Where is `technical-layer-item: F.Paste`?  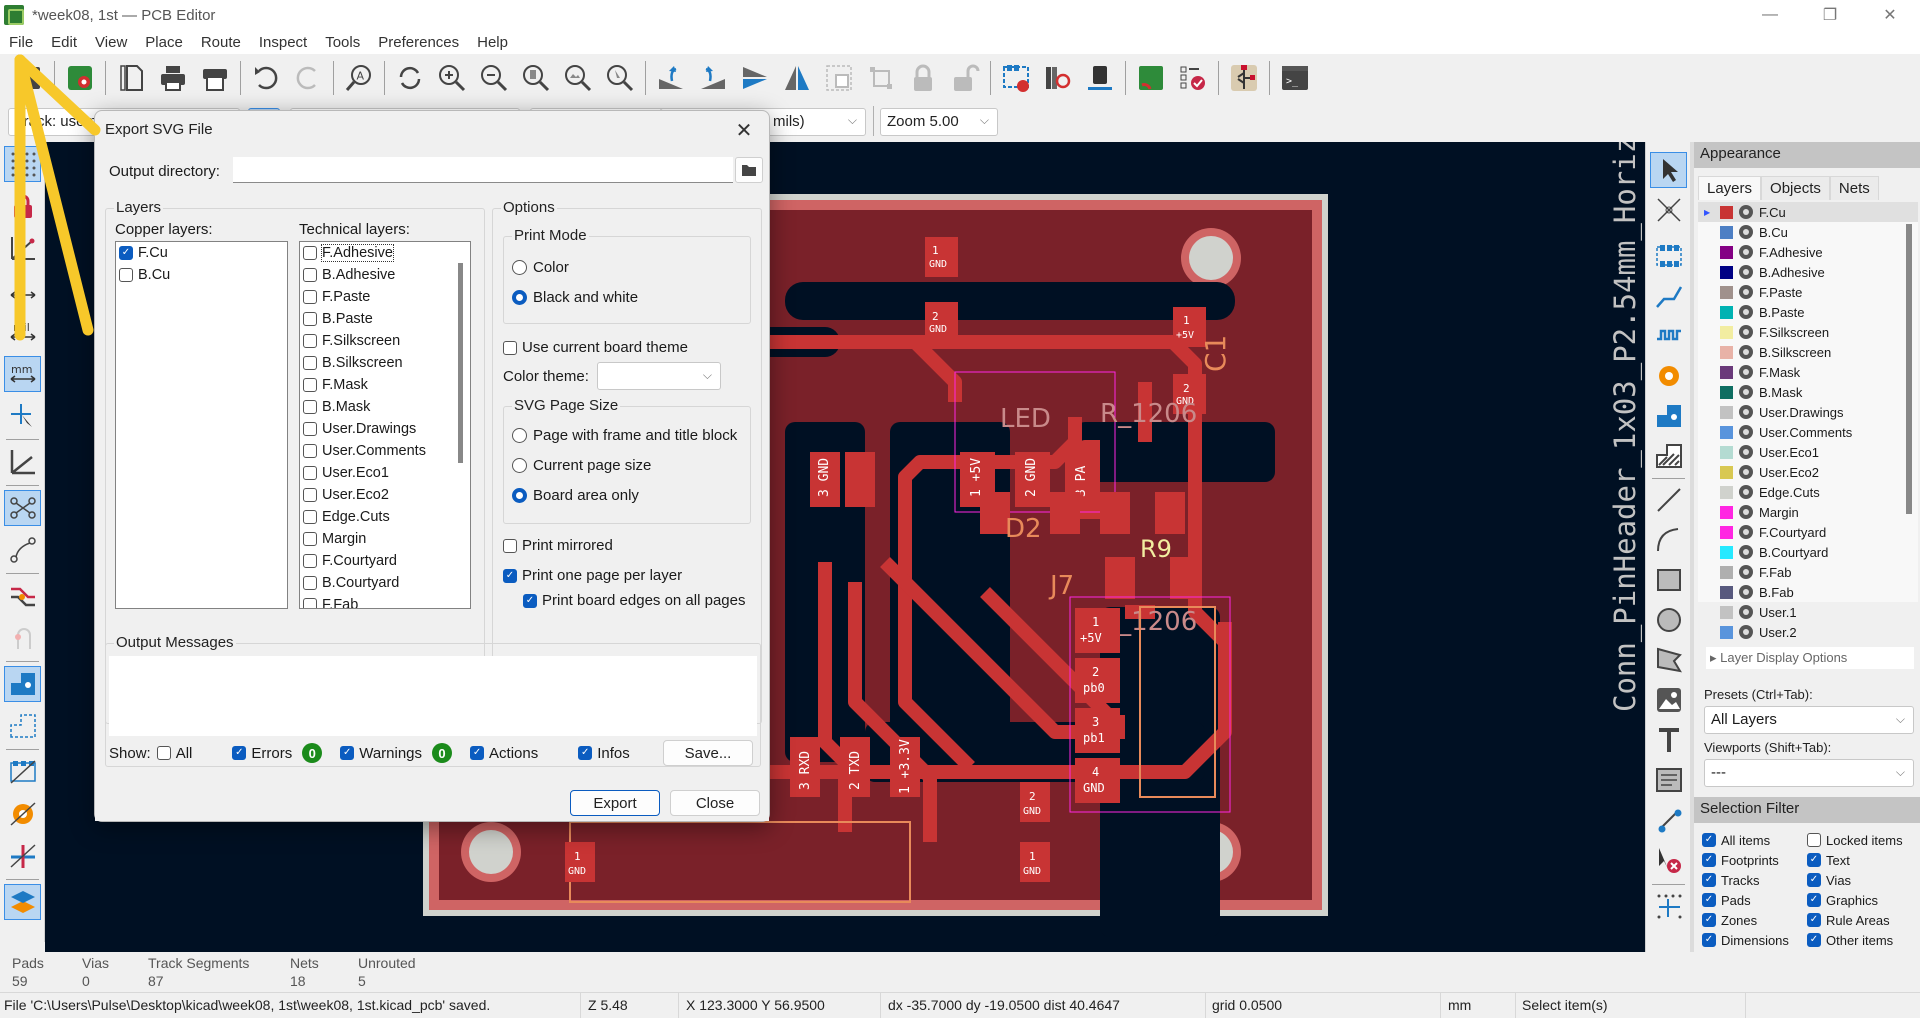 technical-layer-item: F.Paste is located at coordinates (385, 297).